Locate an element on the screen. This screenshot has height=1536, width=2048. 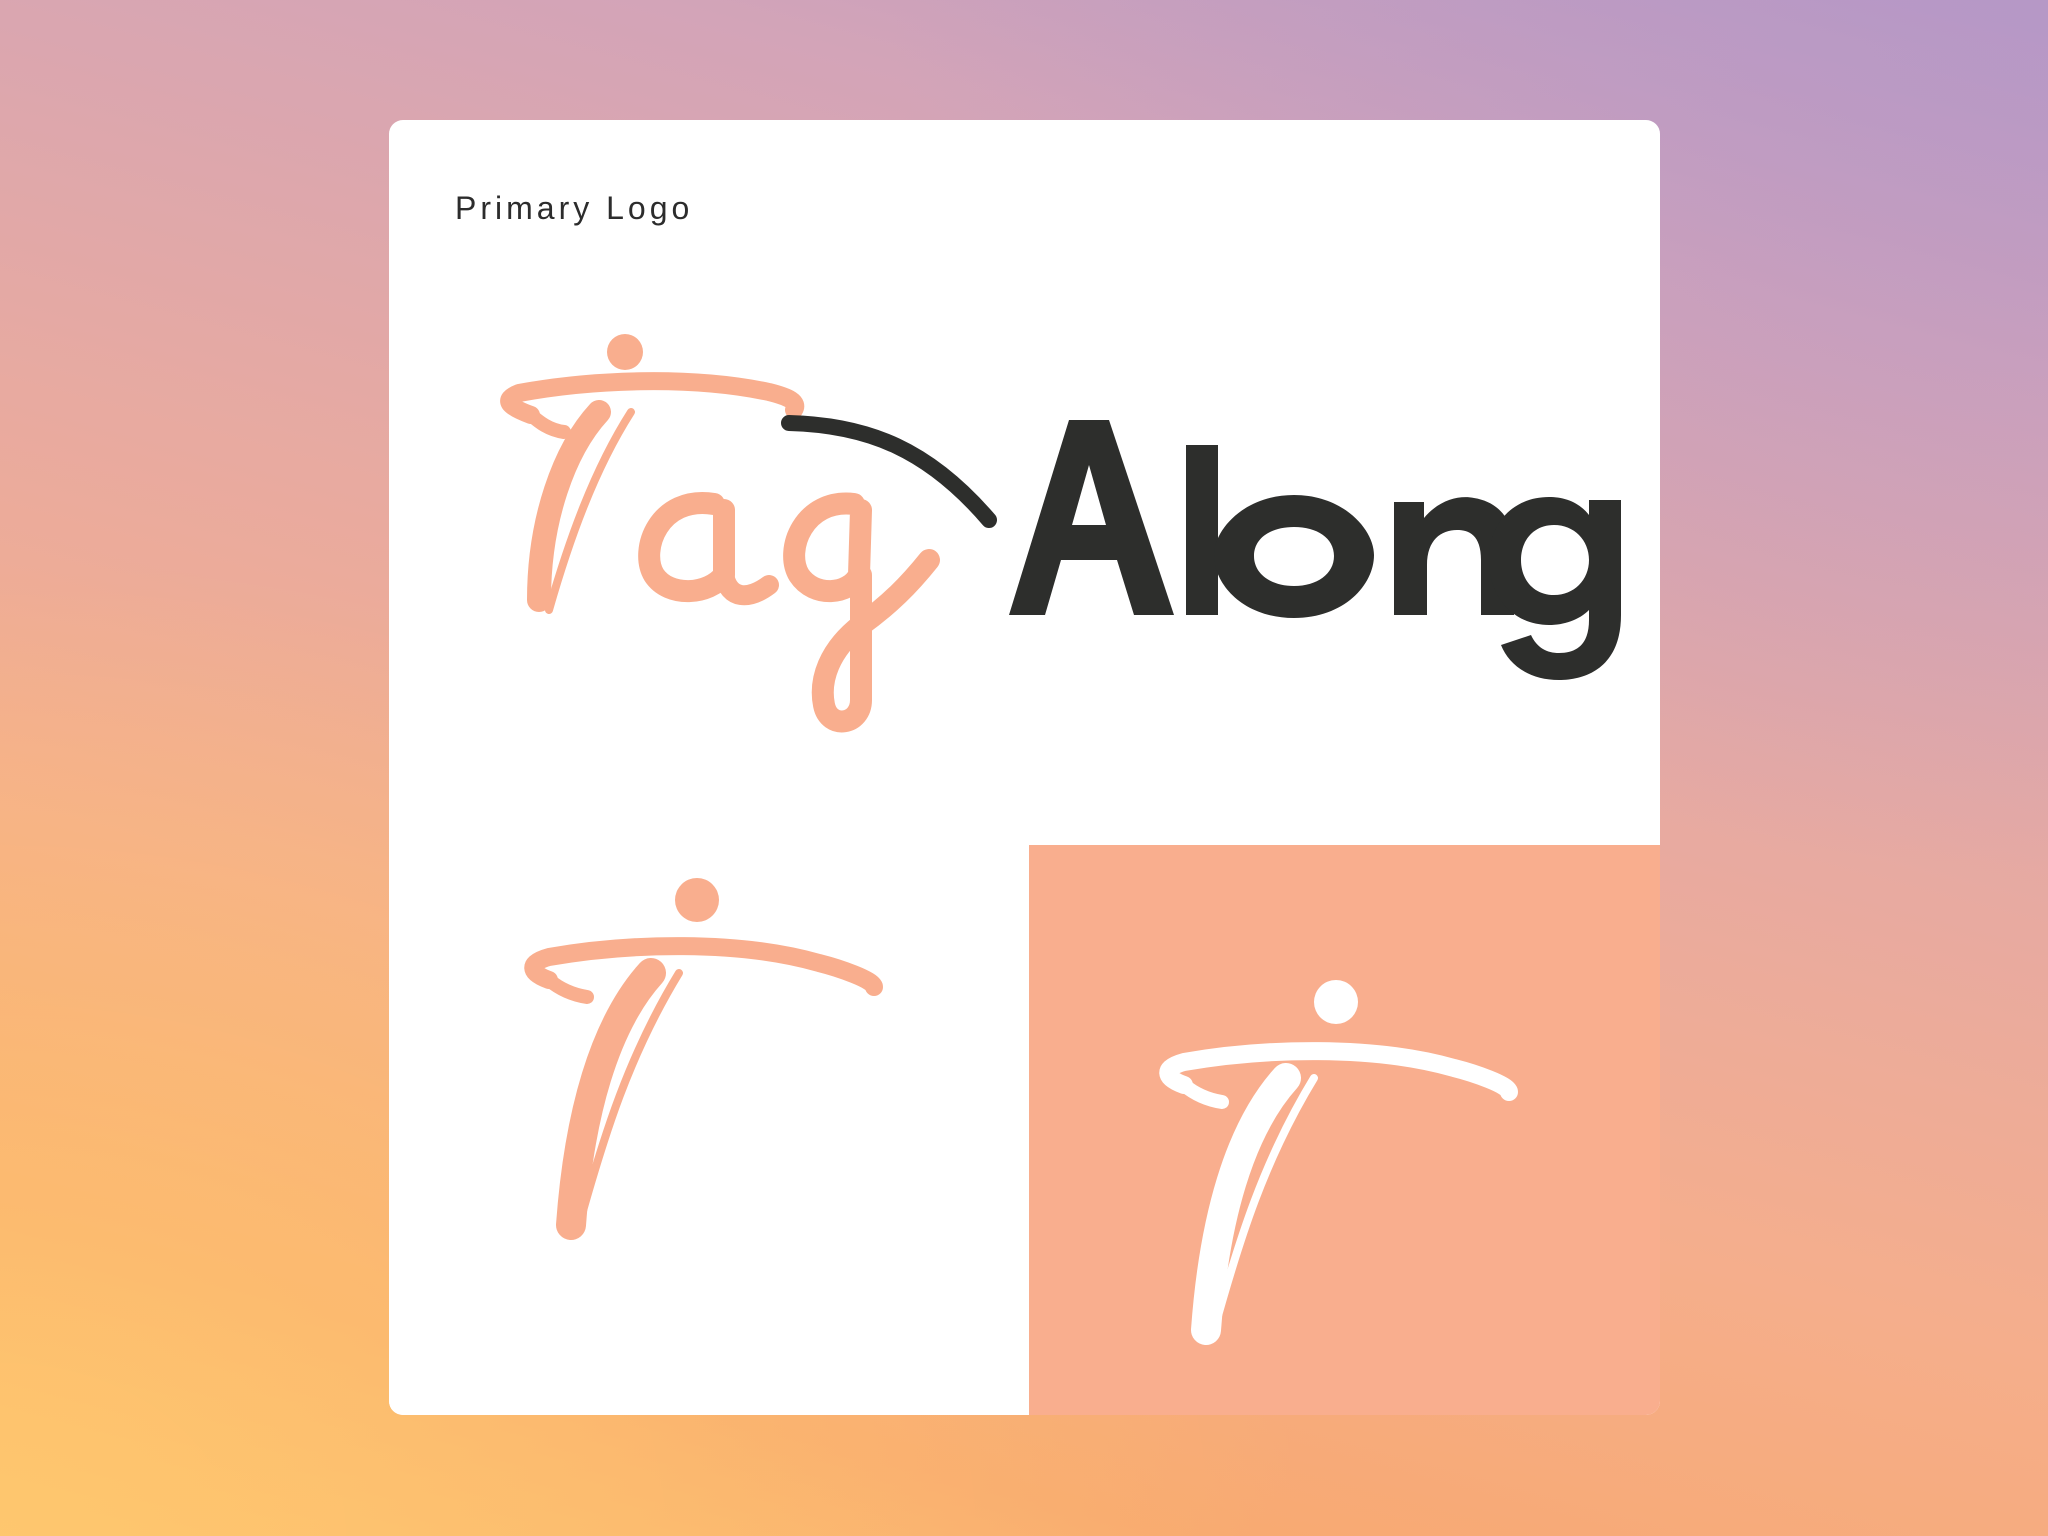
icon-head is located at coordinates (697, 900).